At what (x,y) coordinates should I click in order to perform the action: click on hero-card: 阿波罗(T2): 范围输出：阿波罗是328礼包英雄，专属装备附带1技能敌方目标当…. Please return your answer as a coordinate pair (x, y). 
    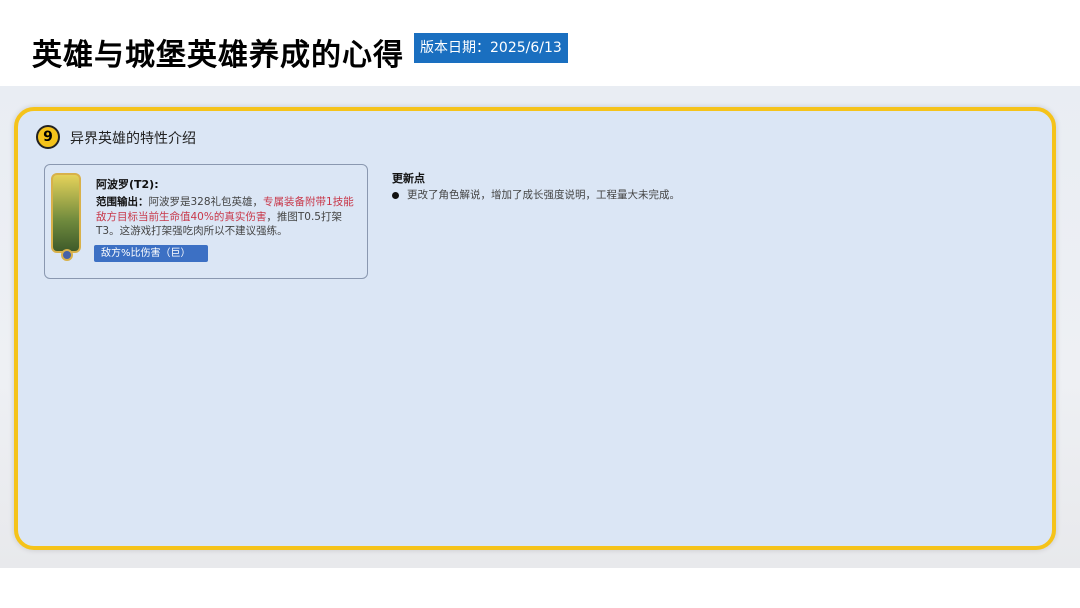
    Looking at the image, I should click on (206, 221).